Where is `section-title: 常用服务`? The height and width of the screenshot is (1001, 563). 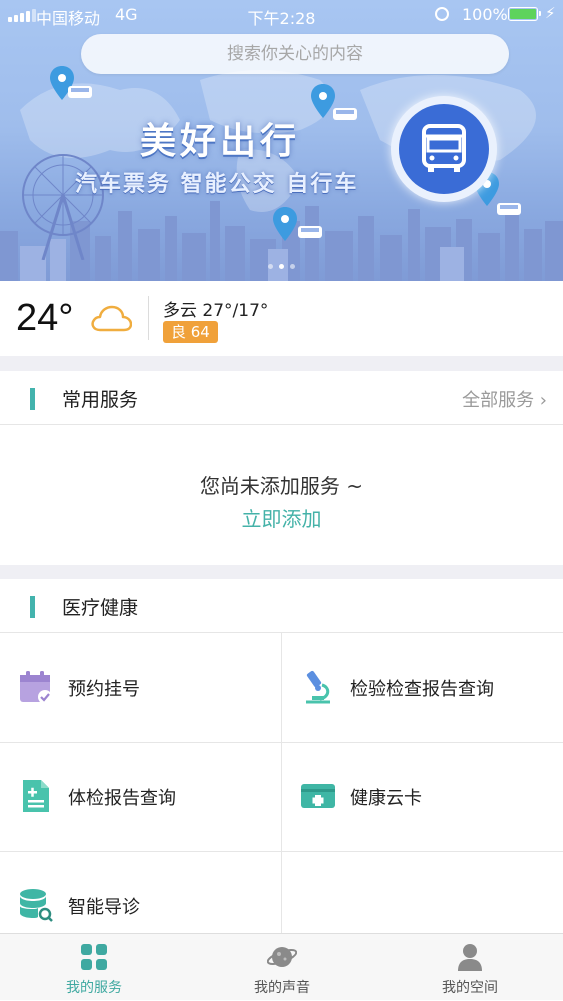
section-title: 常用服务 is located at coordinates (100, 400).